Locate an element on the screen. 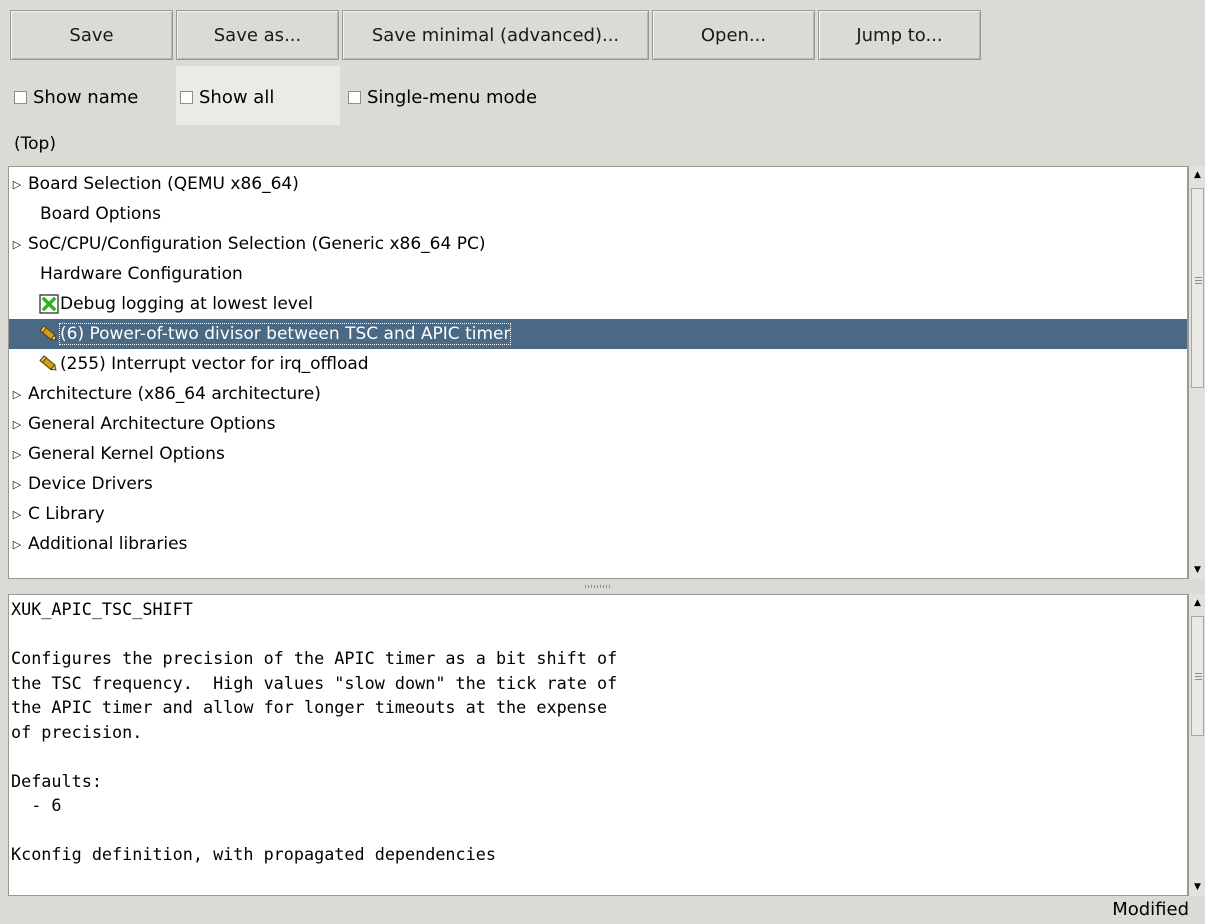  tree-item-label: General Kernel Options is located at coordinates (126, 454).